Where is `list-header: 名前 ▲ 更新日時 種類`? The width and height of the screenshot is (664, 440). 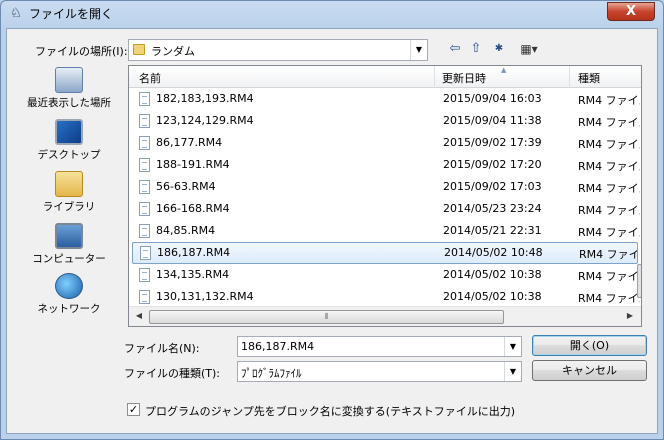
list-header: 名前 ▲ 更新日時 種類 is located at coordinates (385, 77).